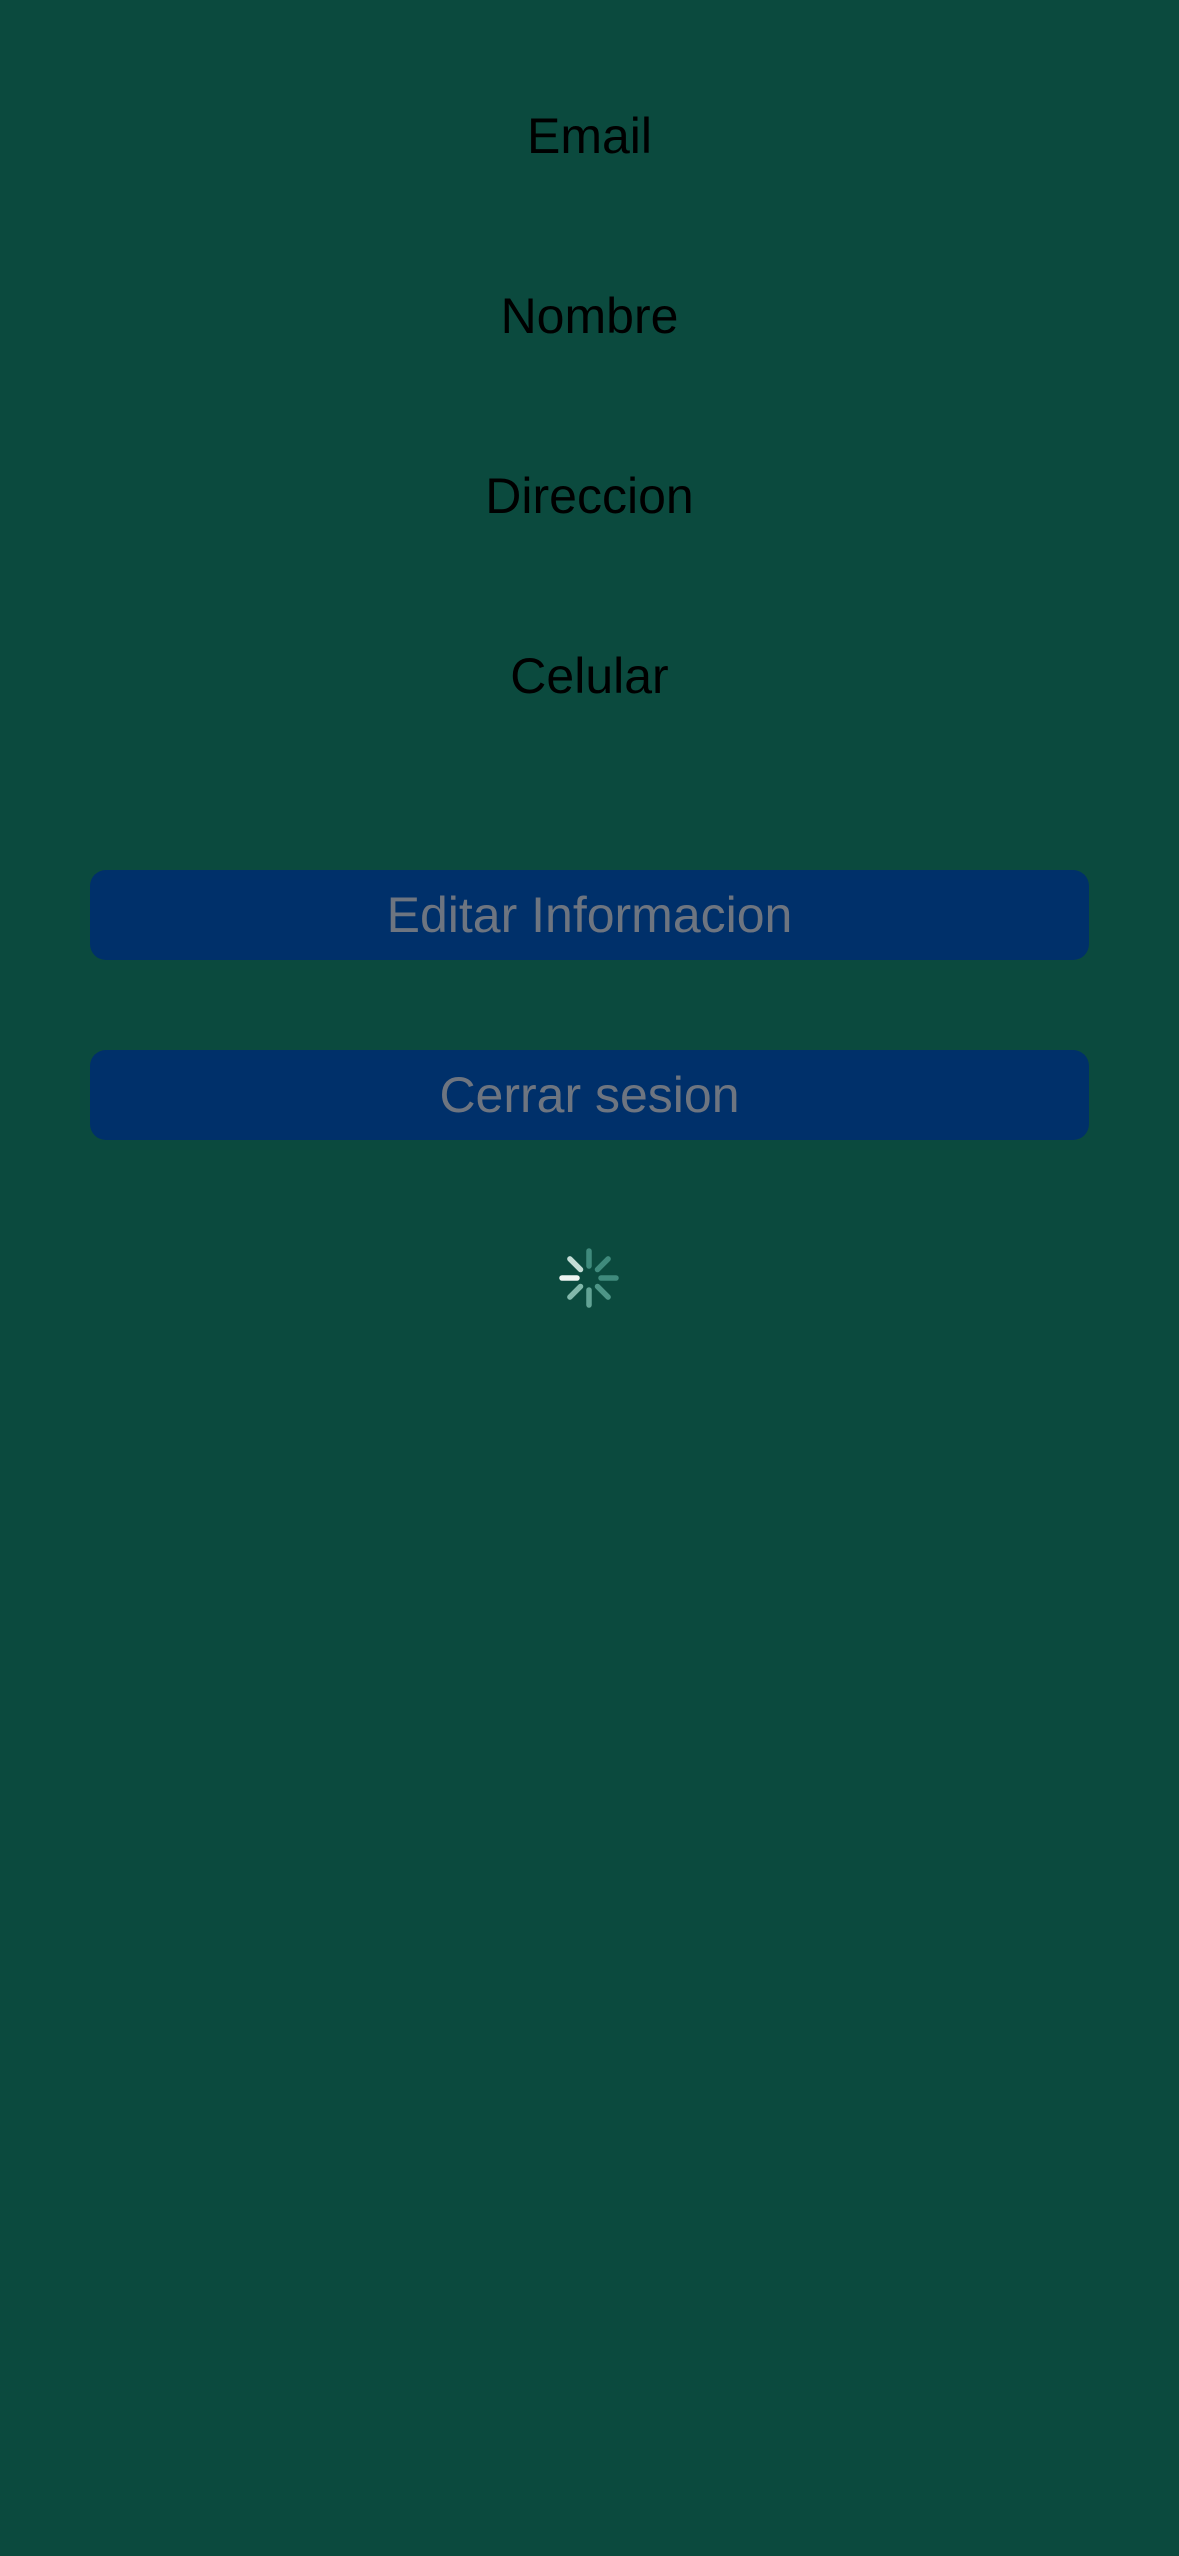  I want to click on edit-info-button: Editar Informacion, so click(589, 915).